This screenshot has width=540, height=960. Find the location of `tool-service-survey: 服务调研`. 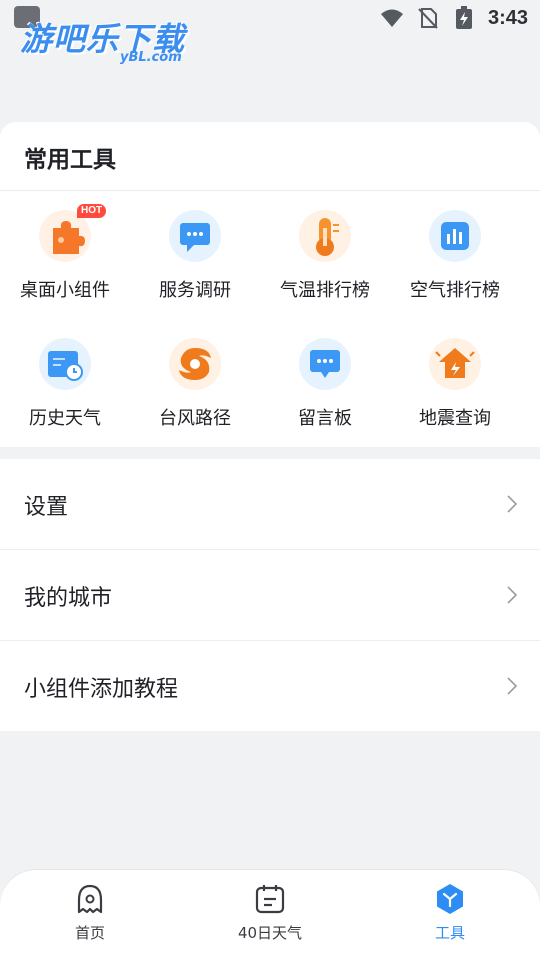

tool-service-survey: 服务调研 is located at coordinates (195, 274).